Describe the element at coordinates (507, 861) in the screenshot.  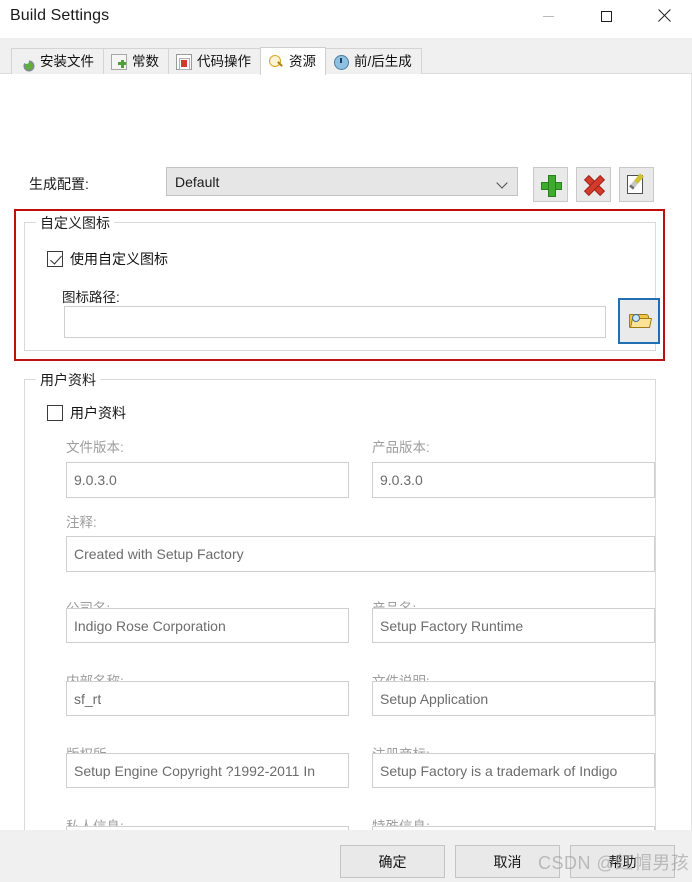
I see `cancel-button: 取消` at that location.